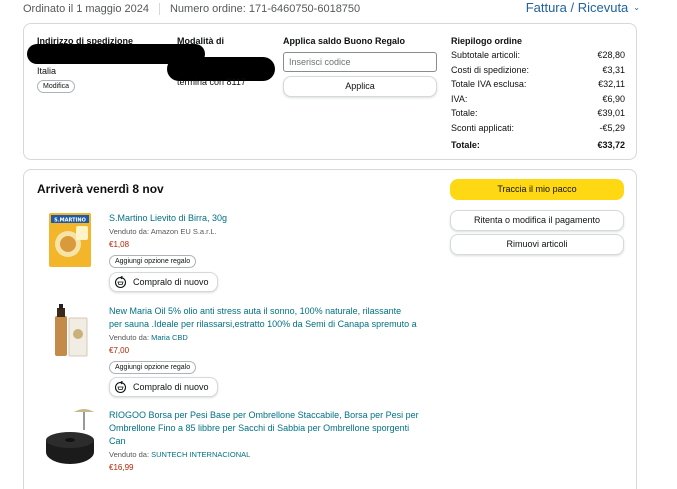 The width and height of the screenshot is (677, 489). What do you see at coordinates (538, 55) in the screenshot?
I see `summary-row: Subtotale articoli: €28,80` at bounding box center [538, 55].